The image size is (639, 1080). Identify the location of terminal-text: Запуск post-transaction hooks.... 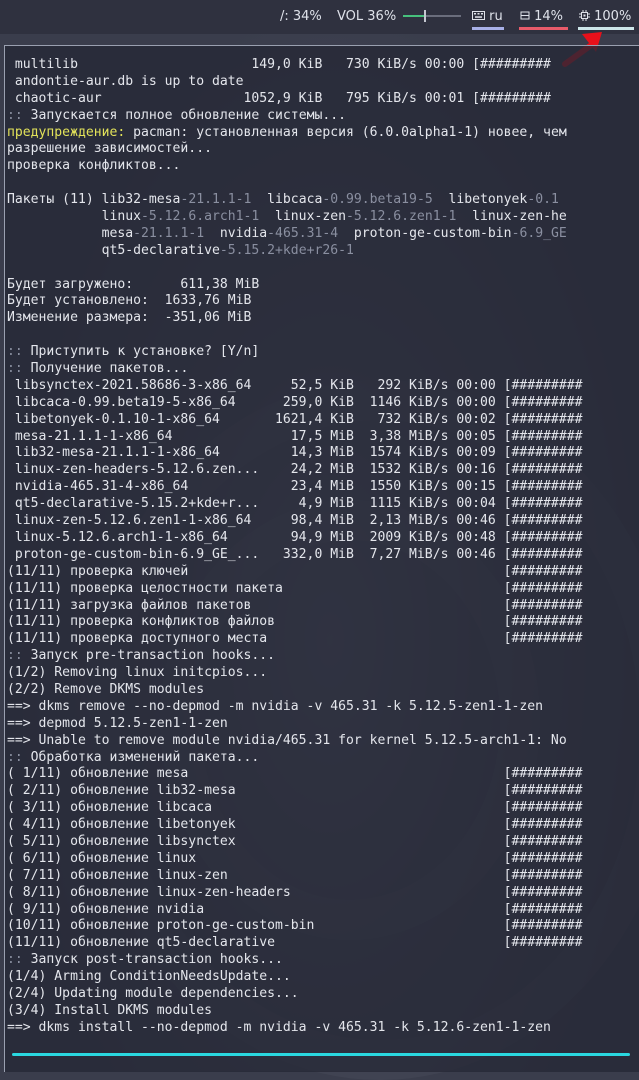
(152, 960).